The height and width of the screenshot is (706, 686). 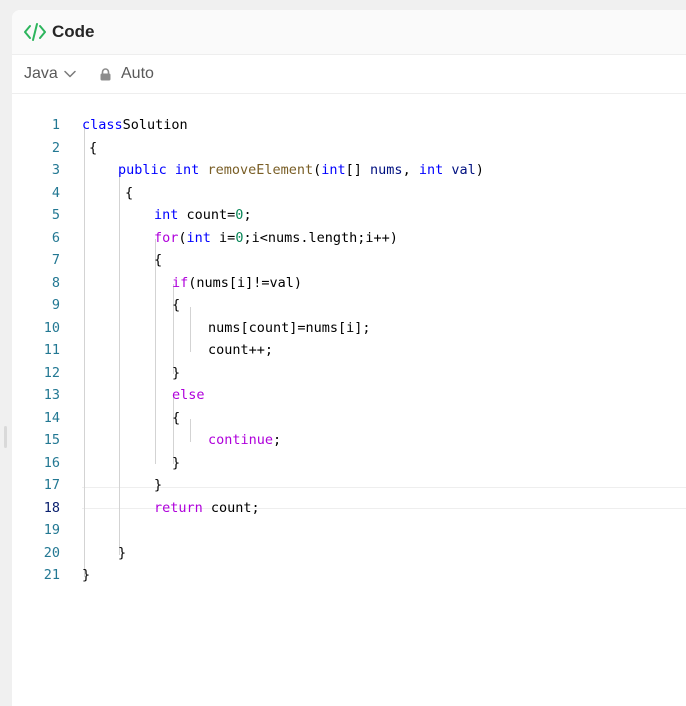 I want to click on code-text: int count=0;, so click(x=203, y=215).